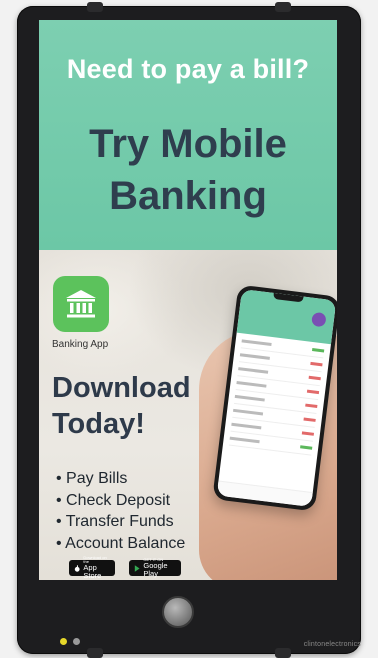 This screenshot has height=658, width=378. I want to click on feature-item: Account Balance, so click(120, 544).